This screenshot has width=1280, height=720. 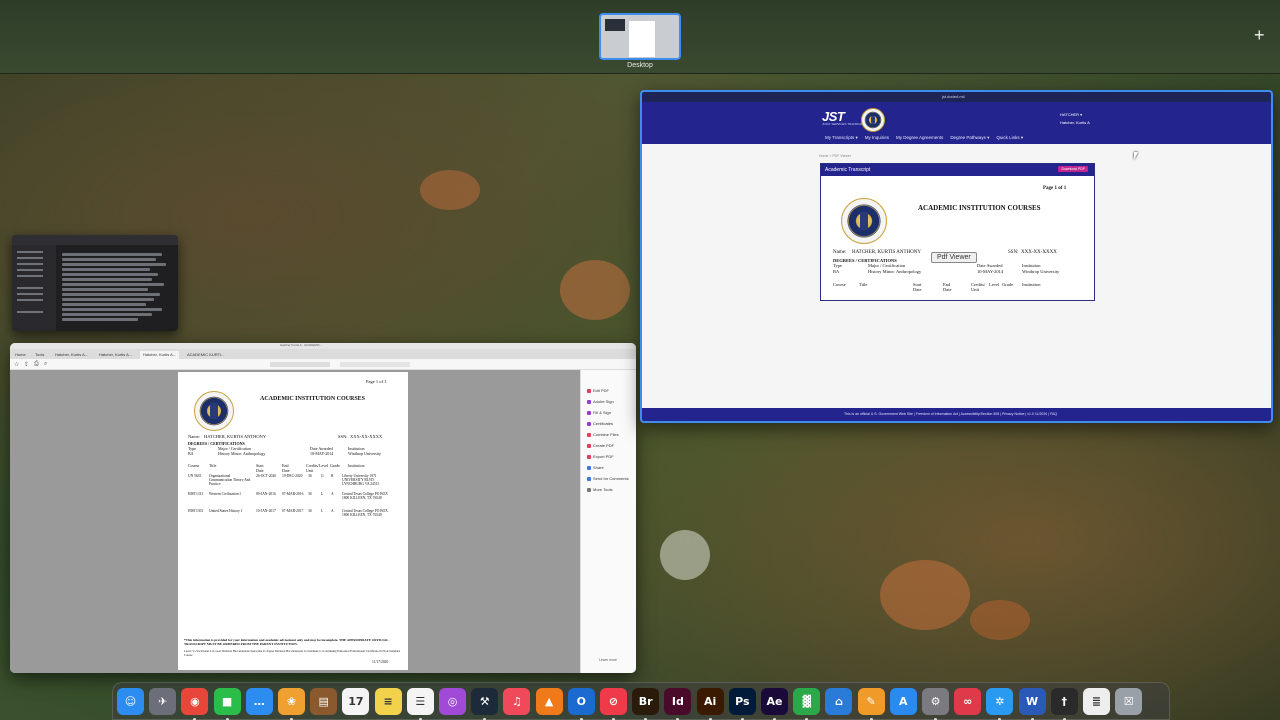 I want to click on pages-icon: ✎, so click(x=871, y=701).